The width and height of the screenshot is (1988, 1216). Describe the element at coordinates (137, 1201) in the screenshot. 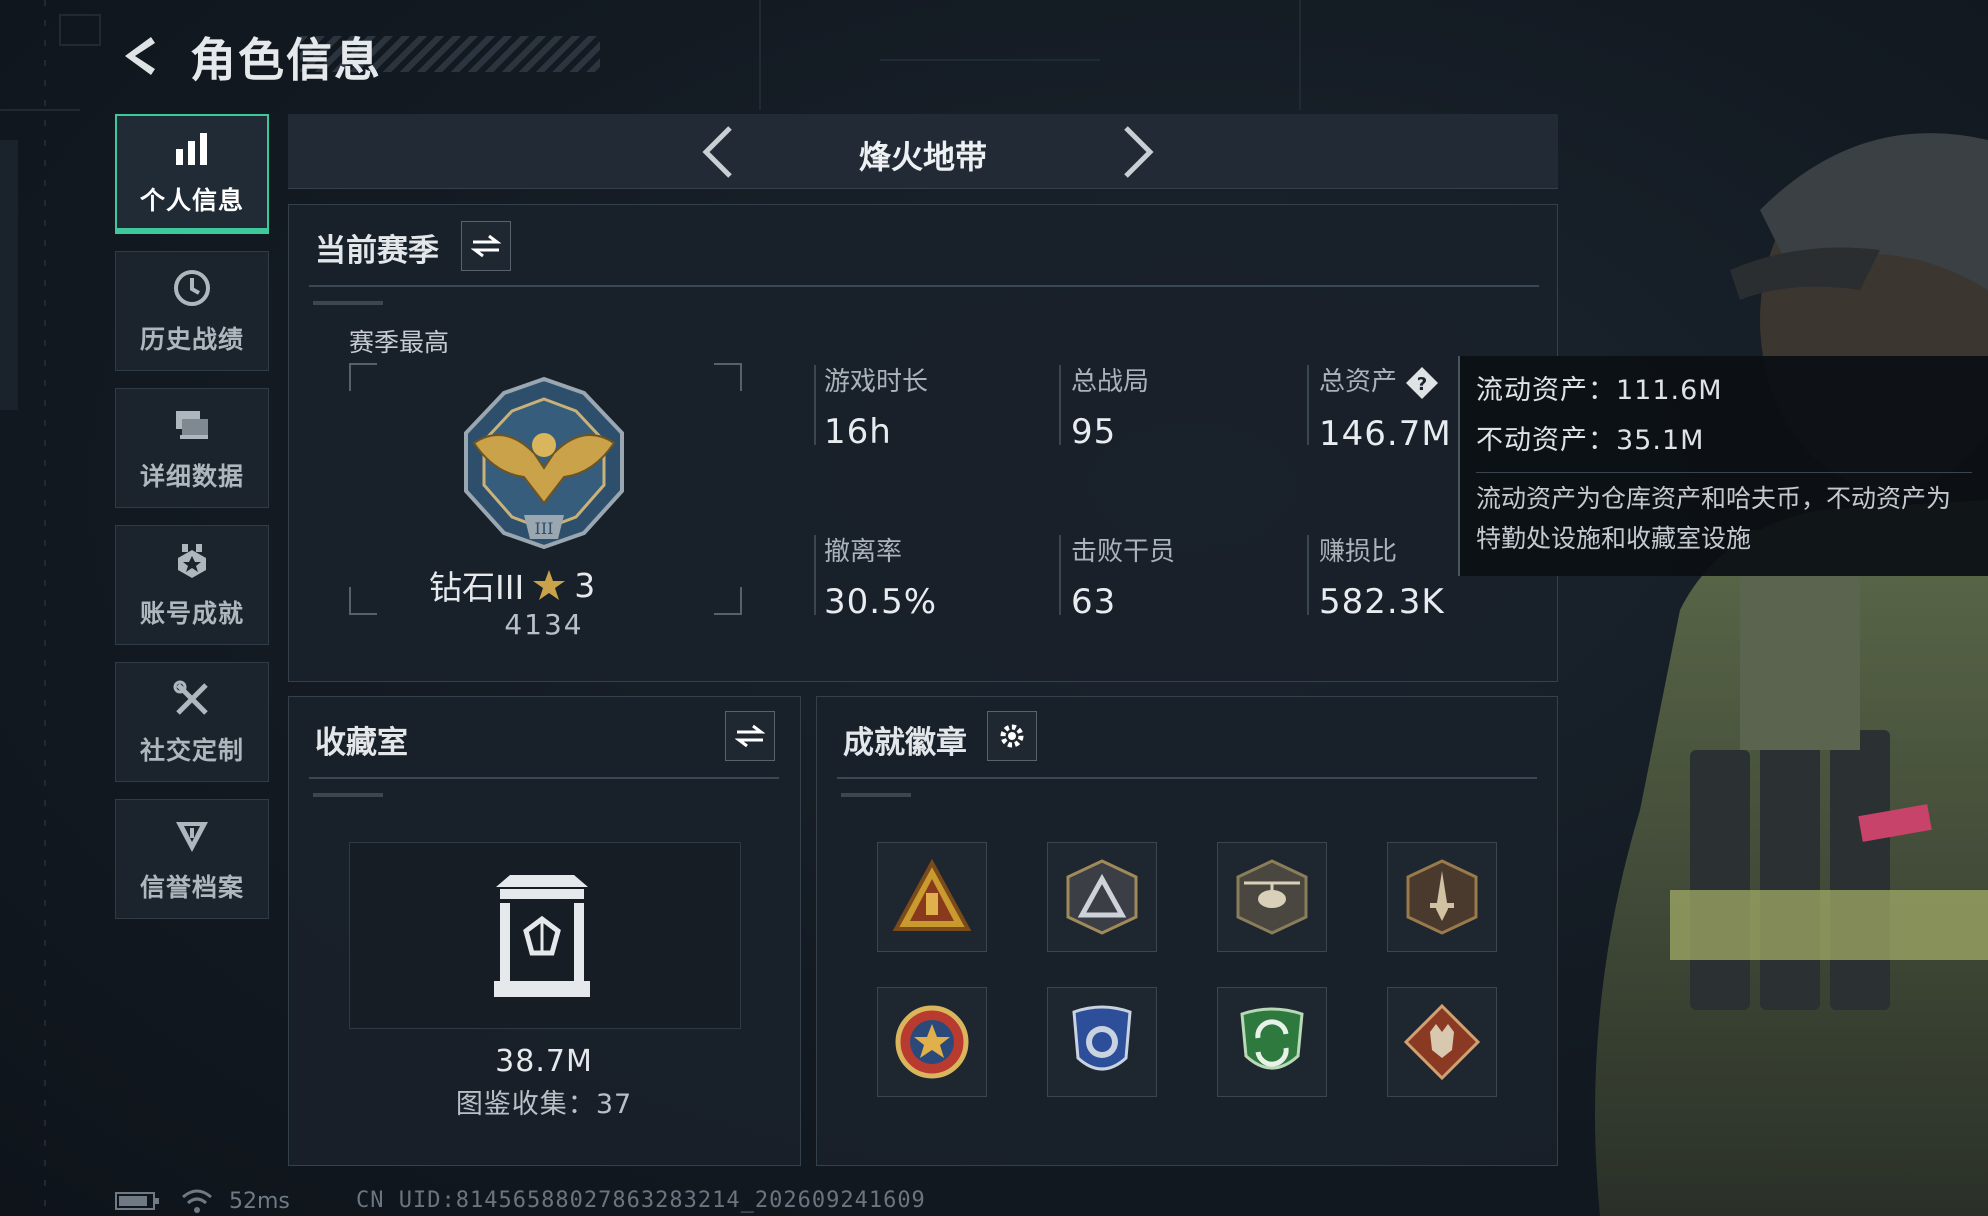

I see `battery-icon` at that location.